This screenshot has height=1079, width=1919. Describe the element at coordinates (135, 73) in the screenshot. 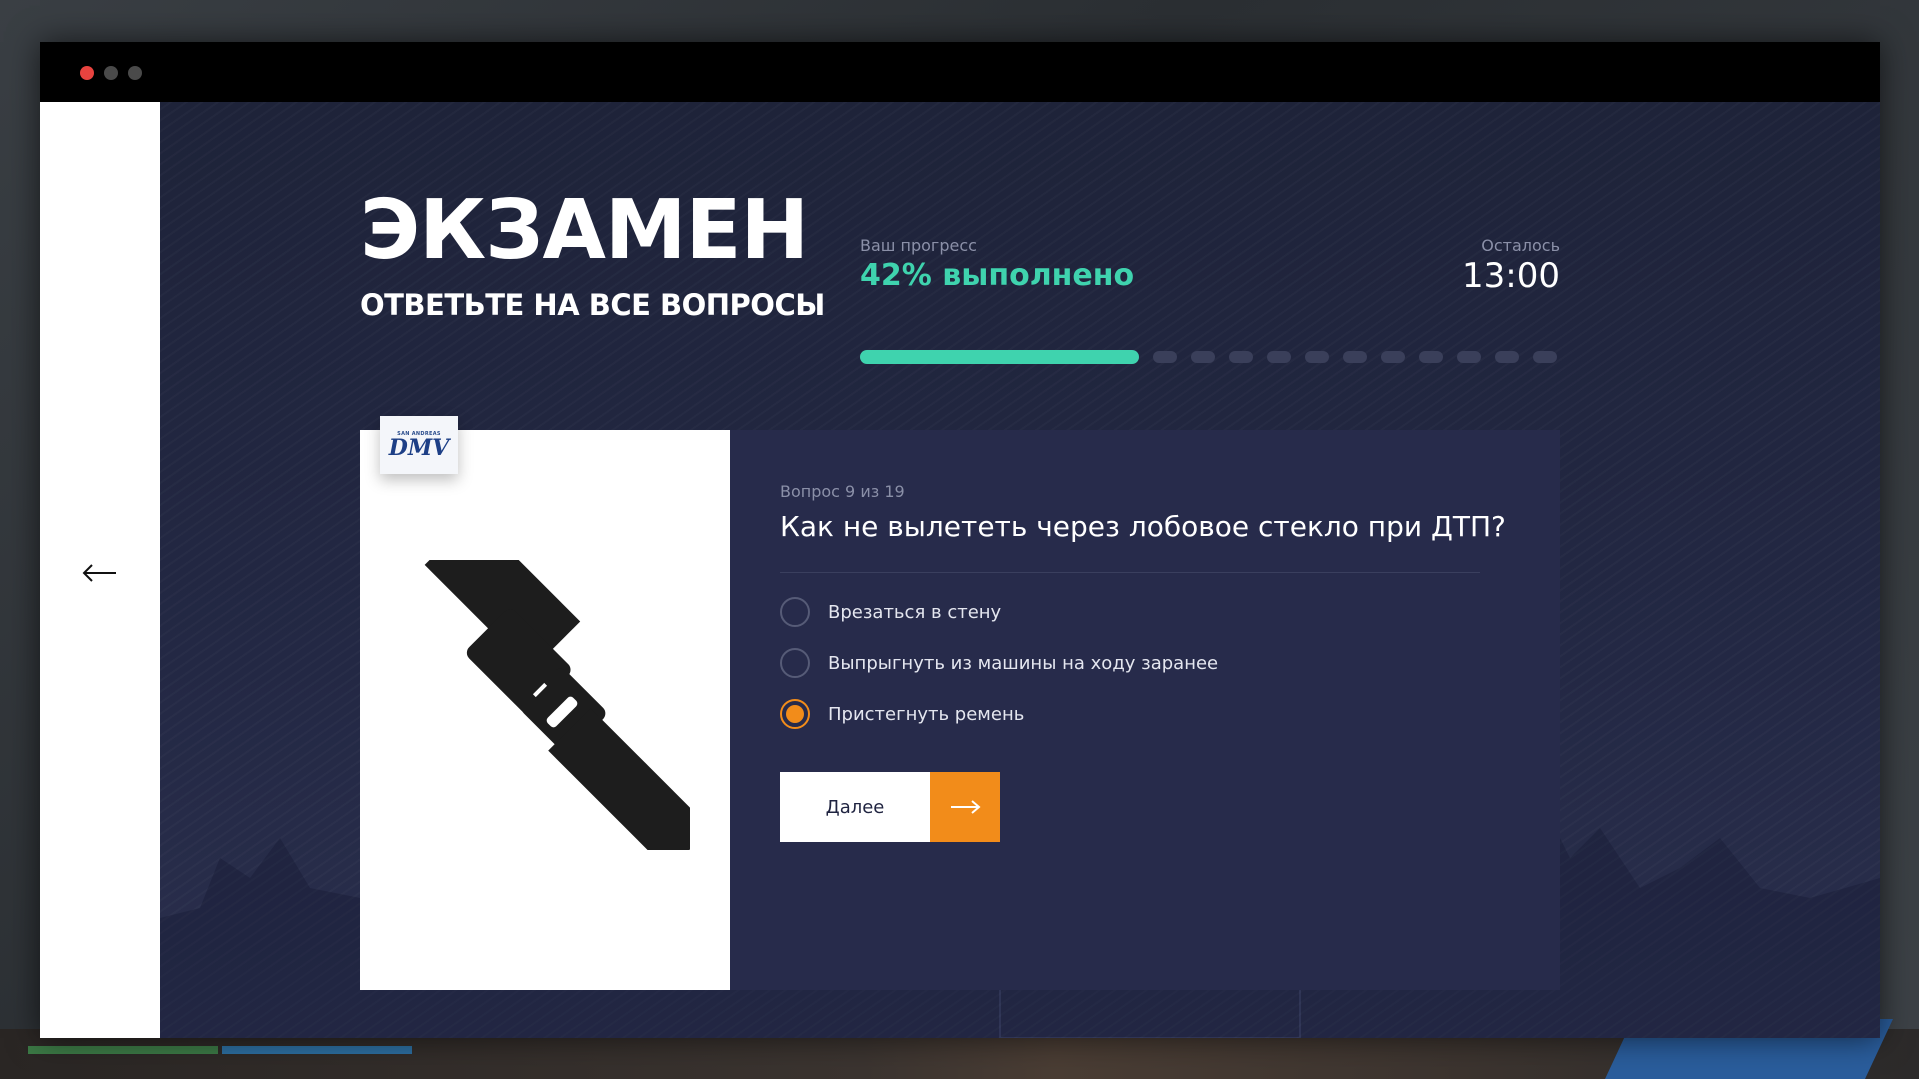

I see `maximize-dot` at that location.